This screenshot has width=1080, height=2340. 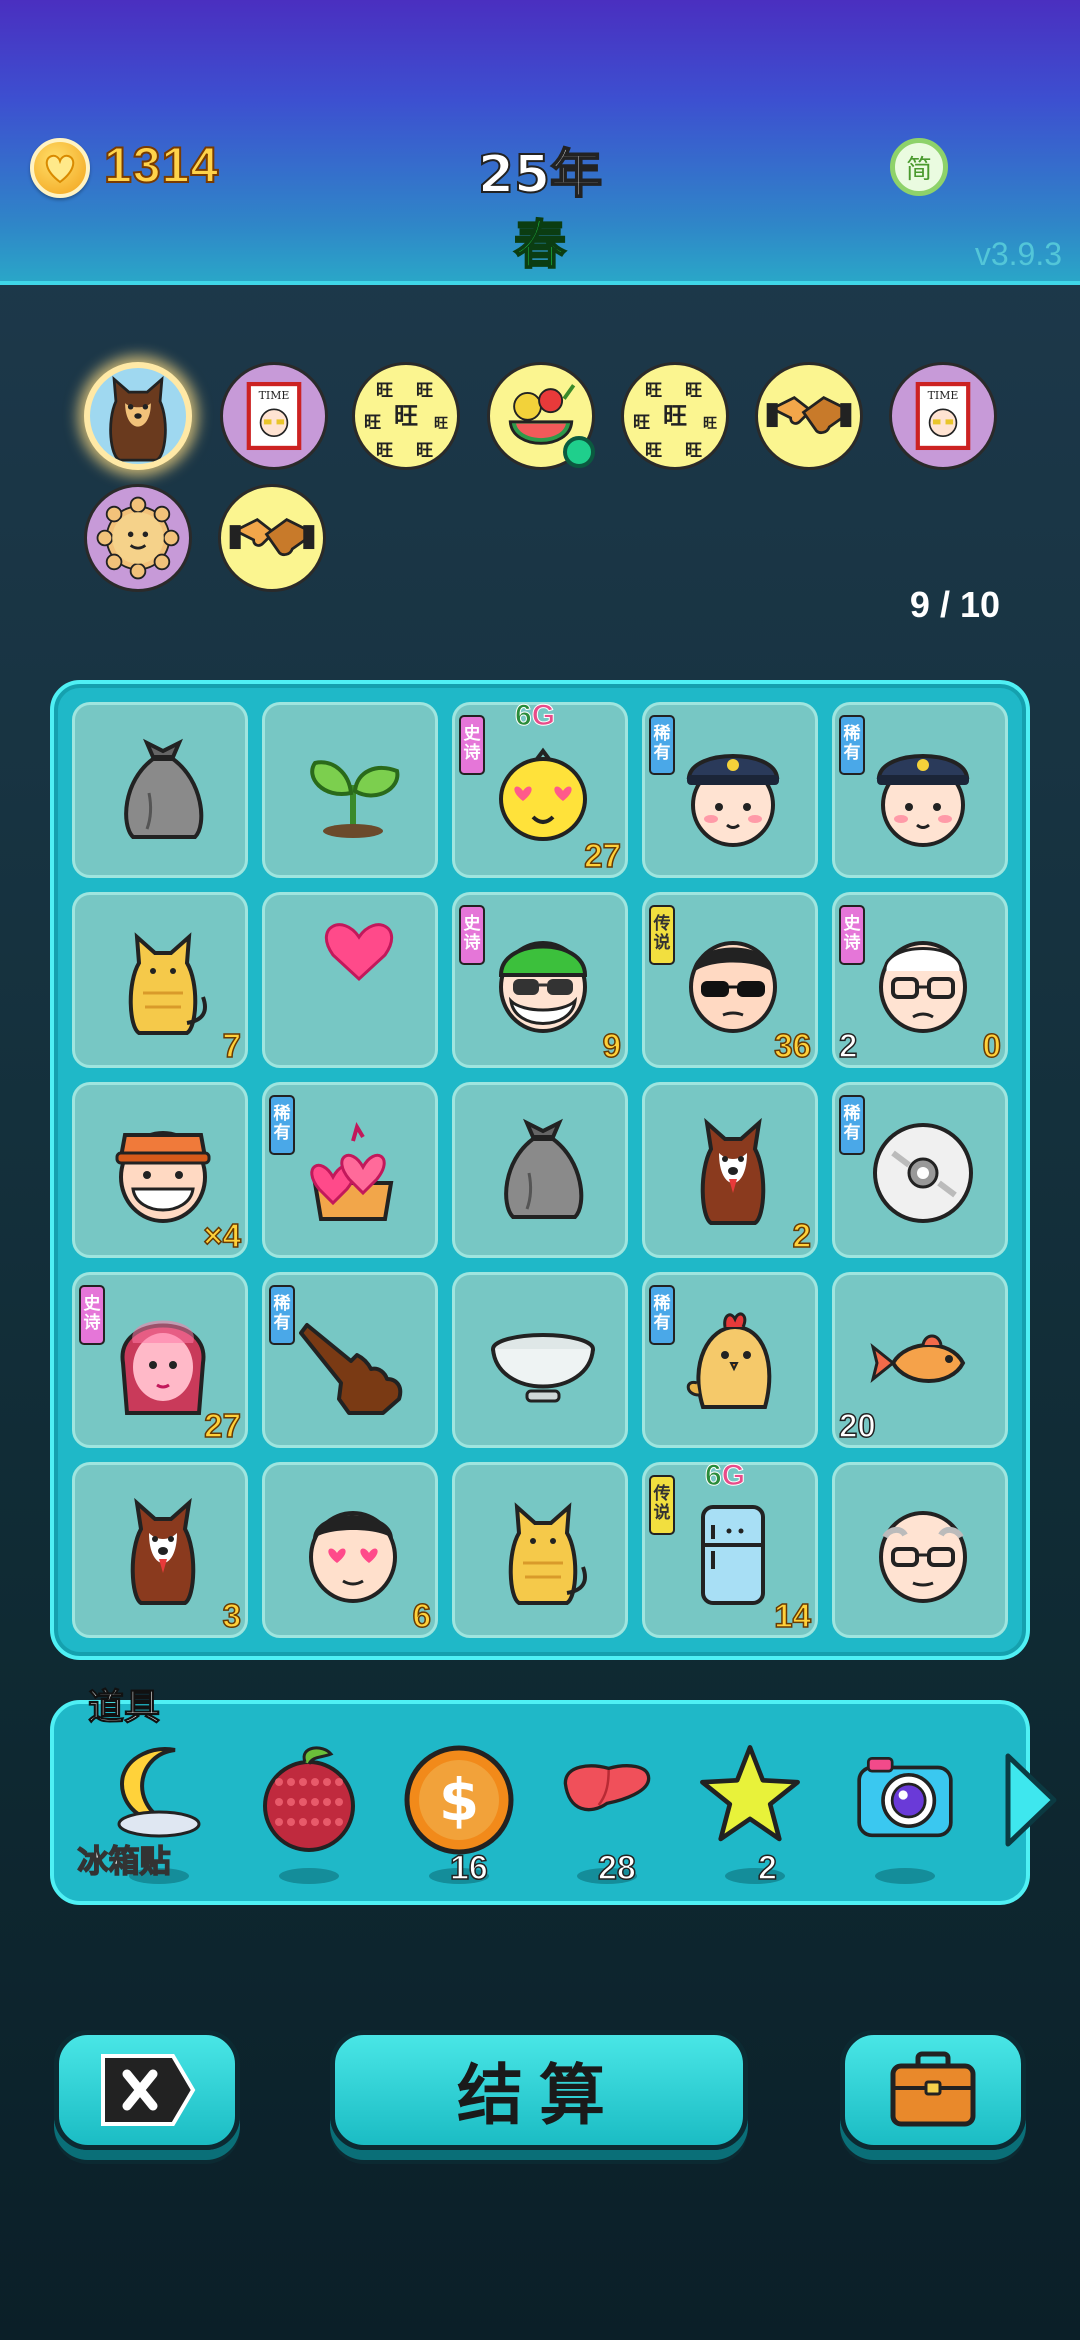 I want to click on fridge-magnet-label: 冰箱贴, so click(x=124, y=1862).